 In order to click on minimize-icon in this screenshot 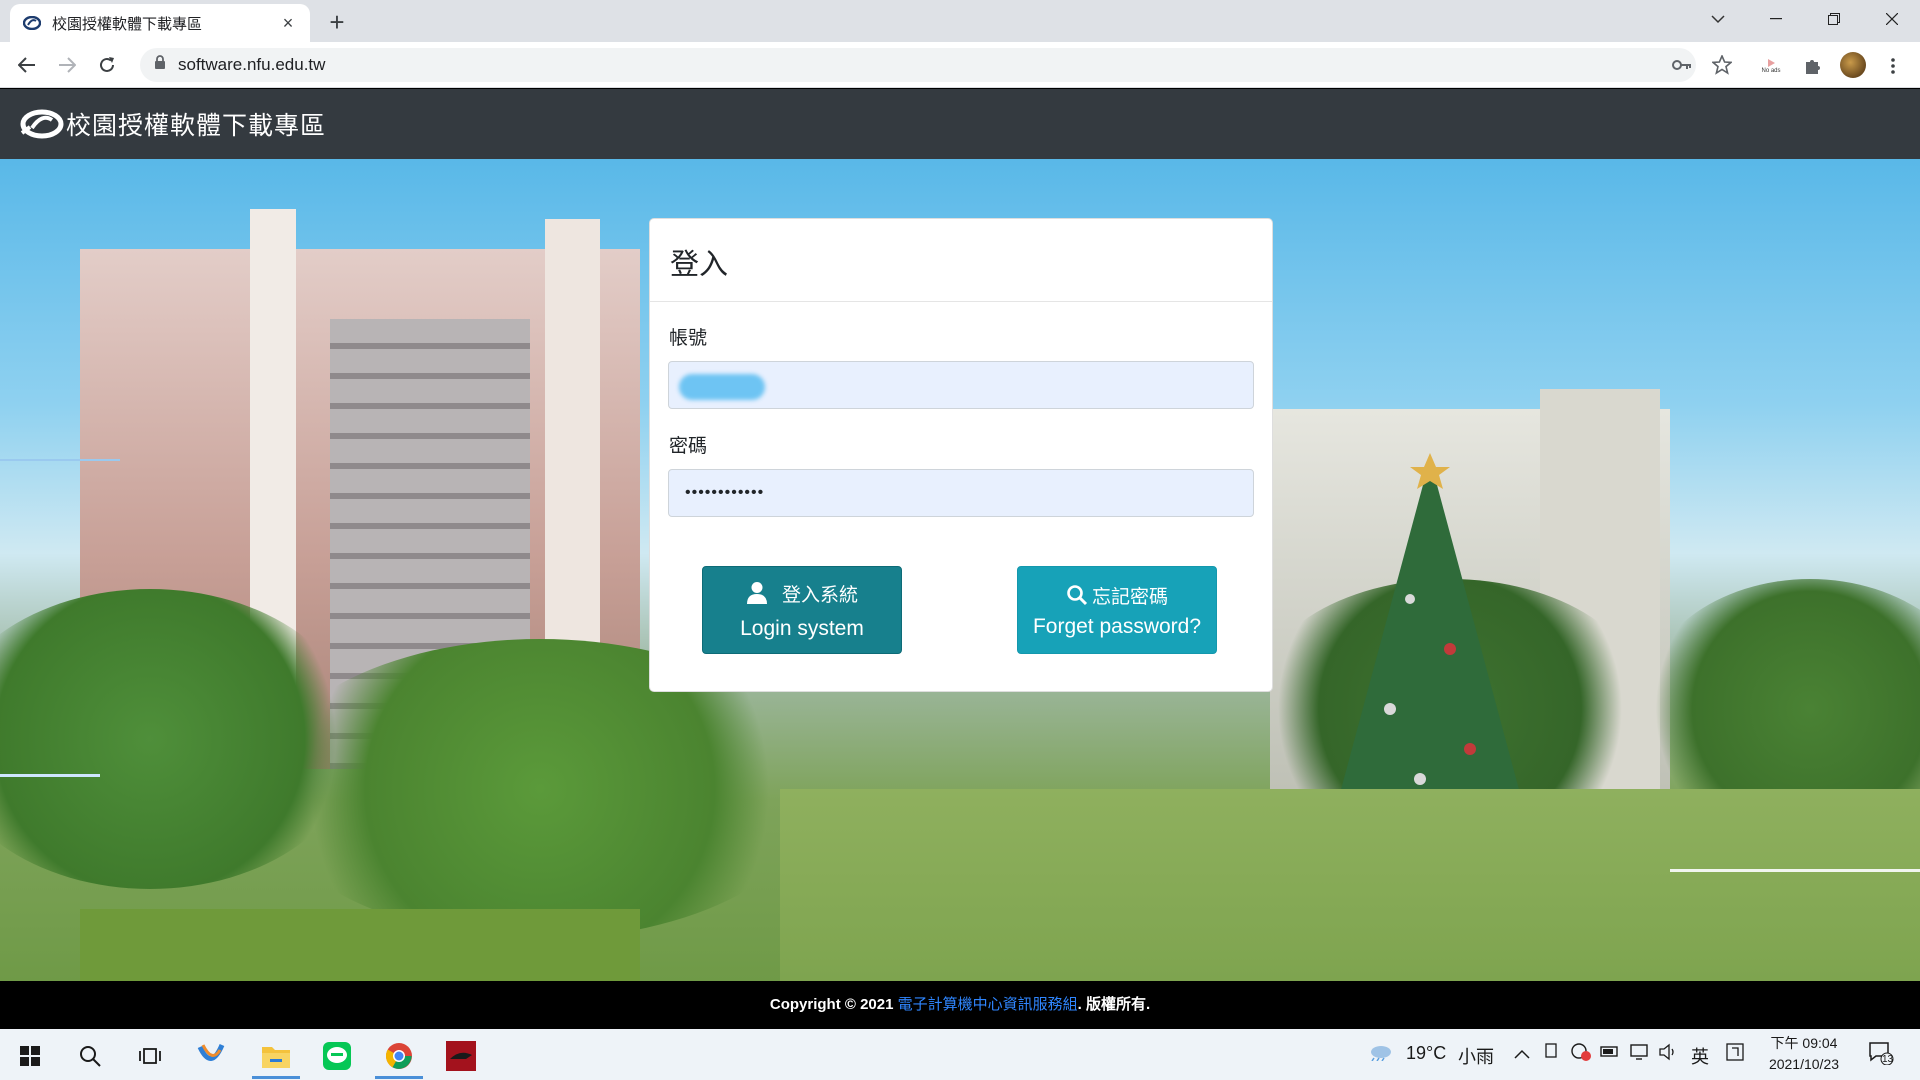, I will do `click(1776, 19)`.